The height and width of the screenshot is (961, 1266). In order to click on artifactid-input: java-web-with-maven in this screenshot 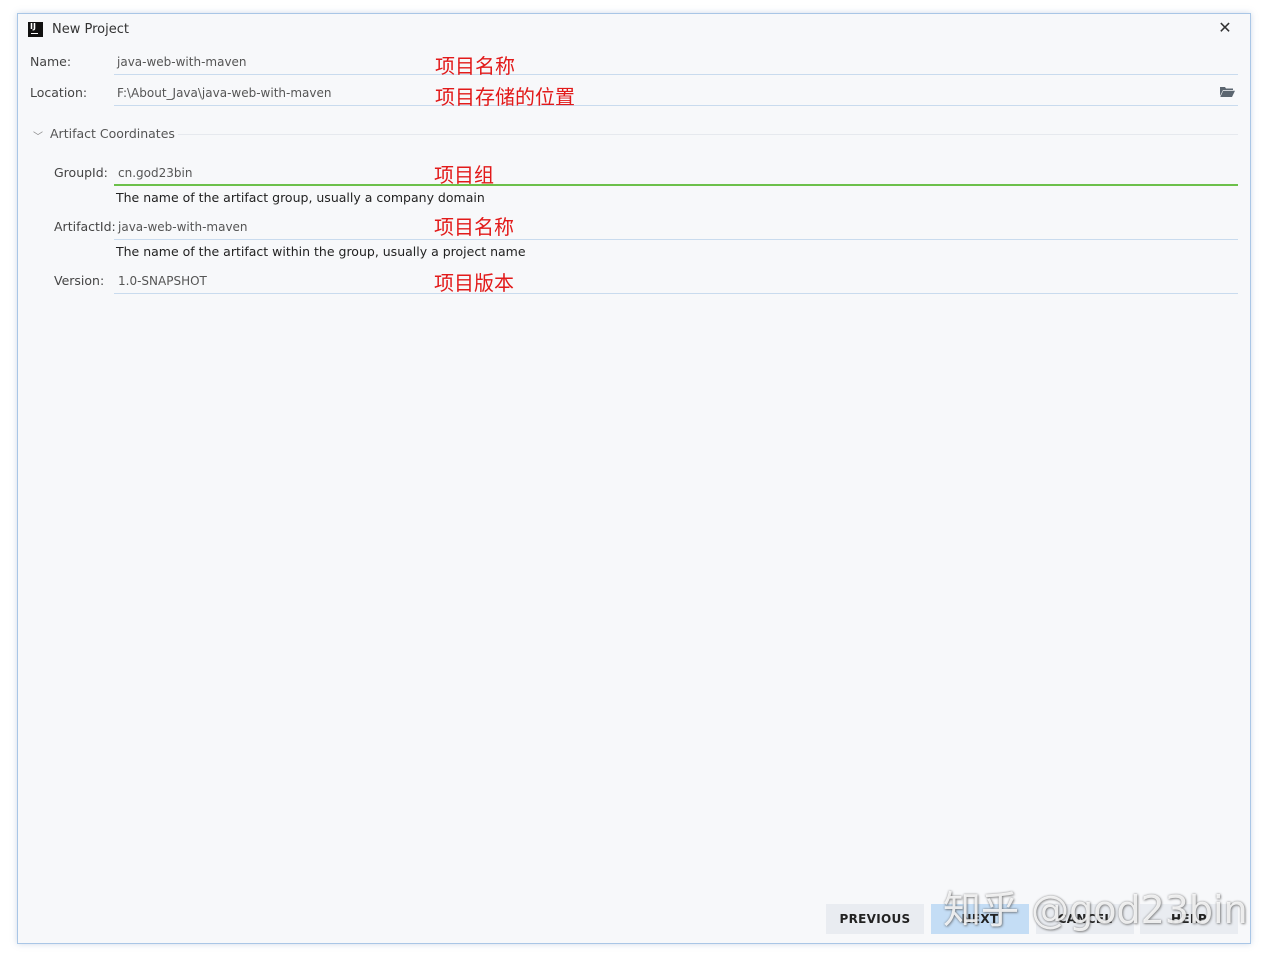, I will do `click(183, 227)`.